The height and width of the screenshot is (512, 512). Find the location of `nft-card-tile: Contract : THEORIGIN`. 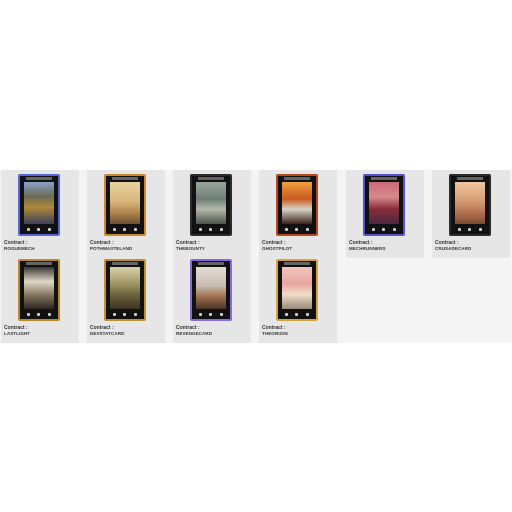

nft-card-tile: Contract : THEORIGIN is located at coordinates (298, 299).